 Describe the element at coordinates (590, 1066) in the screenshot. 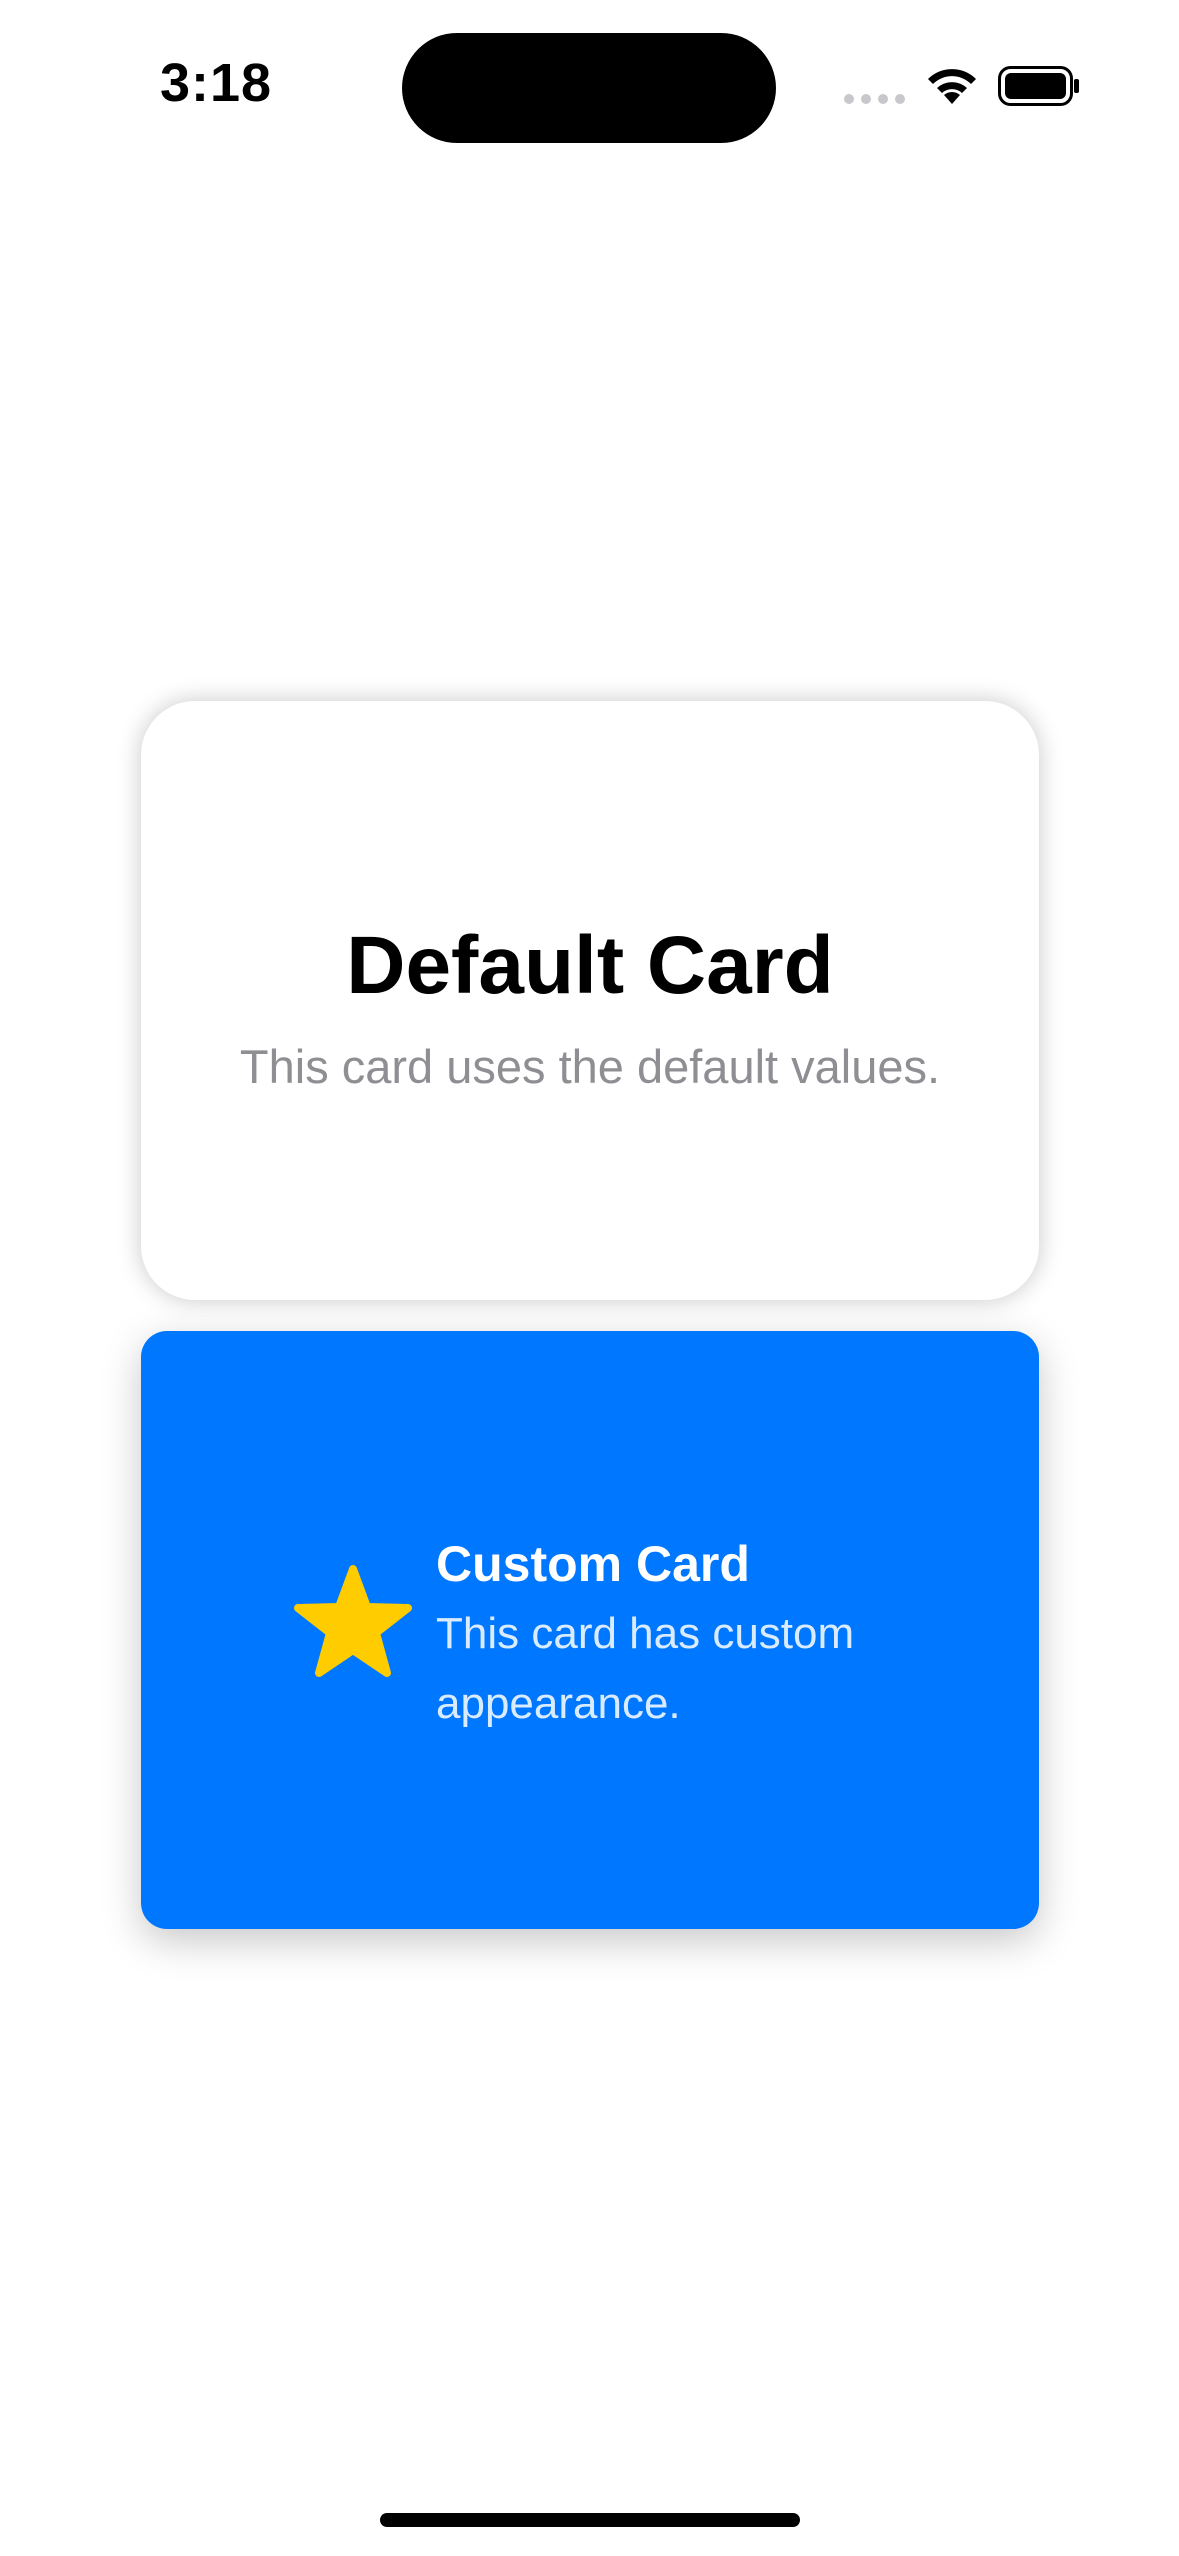

I see `default-card-subtitle: This card uses the default values.` at that location.